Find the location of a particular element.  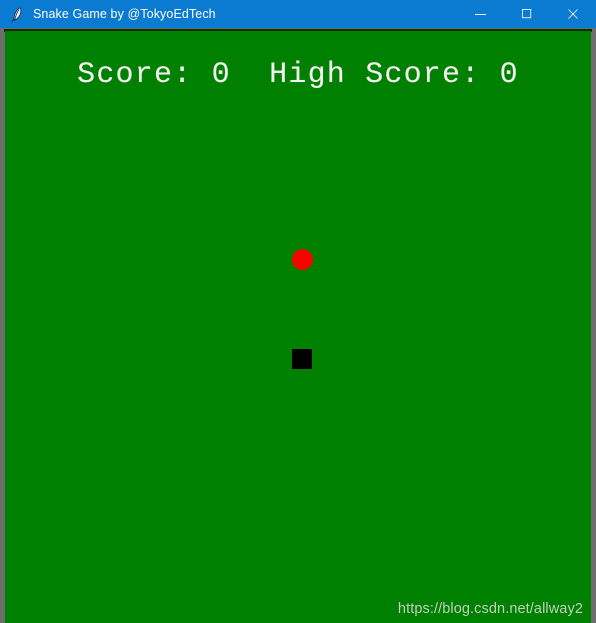

window-title: Snake Game by @TokyoEdTech is located at coordinates (124, 14).